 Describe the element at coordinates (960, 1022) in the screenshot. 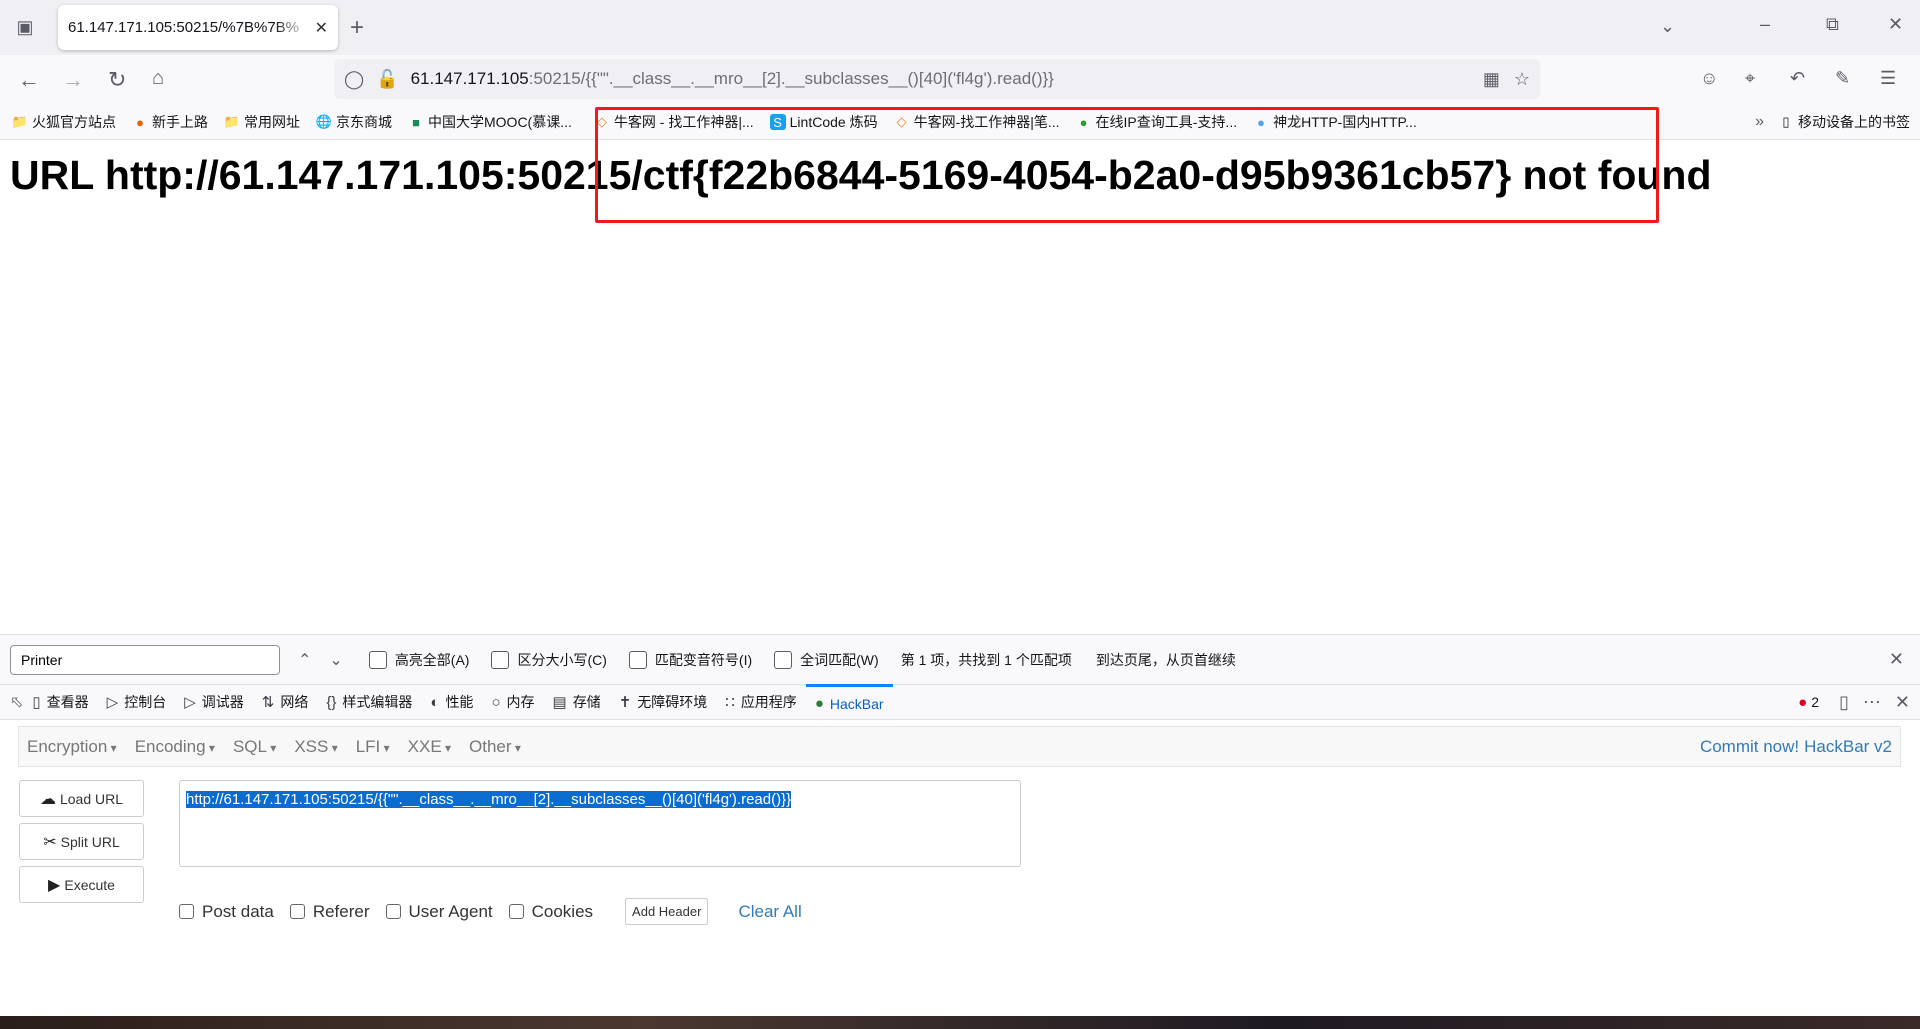

I see `desktop-background-strip` at that location.